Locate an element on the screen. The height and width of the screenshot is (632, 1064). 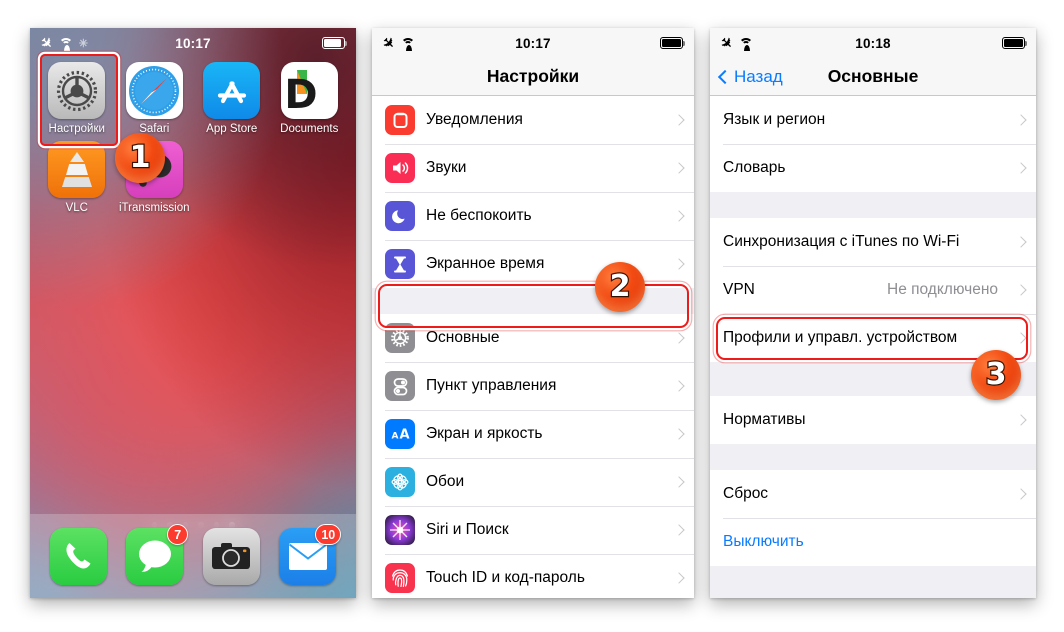
general-row-itunes-wifi-sync: Синхронизация с iTunes по Wi-Fi is located at coordinates (873, 242).